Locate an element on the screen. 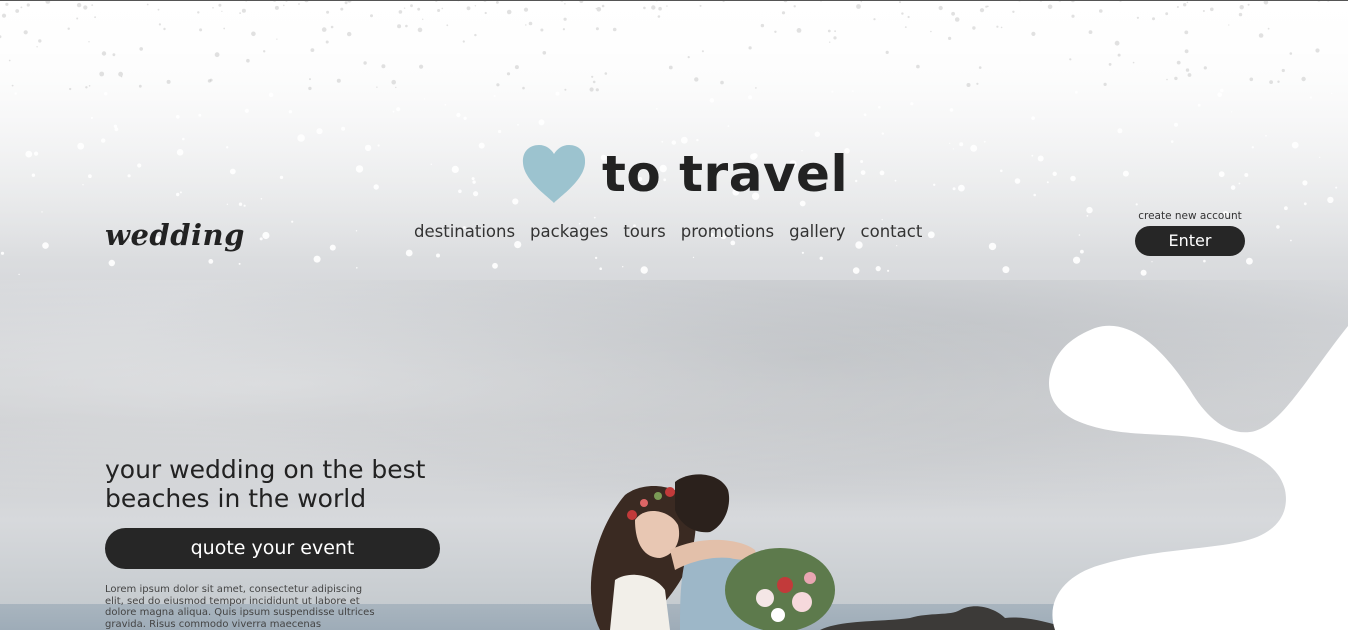 Image resolution: width=1348 pixels, height=630 pixels. account-panel: create new account Enter is located at coordinates (1190, 233).